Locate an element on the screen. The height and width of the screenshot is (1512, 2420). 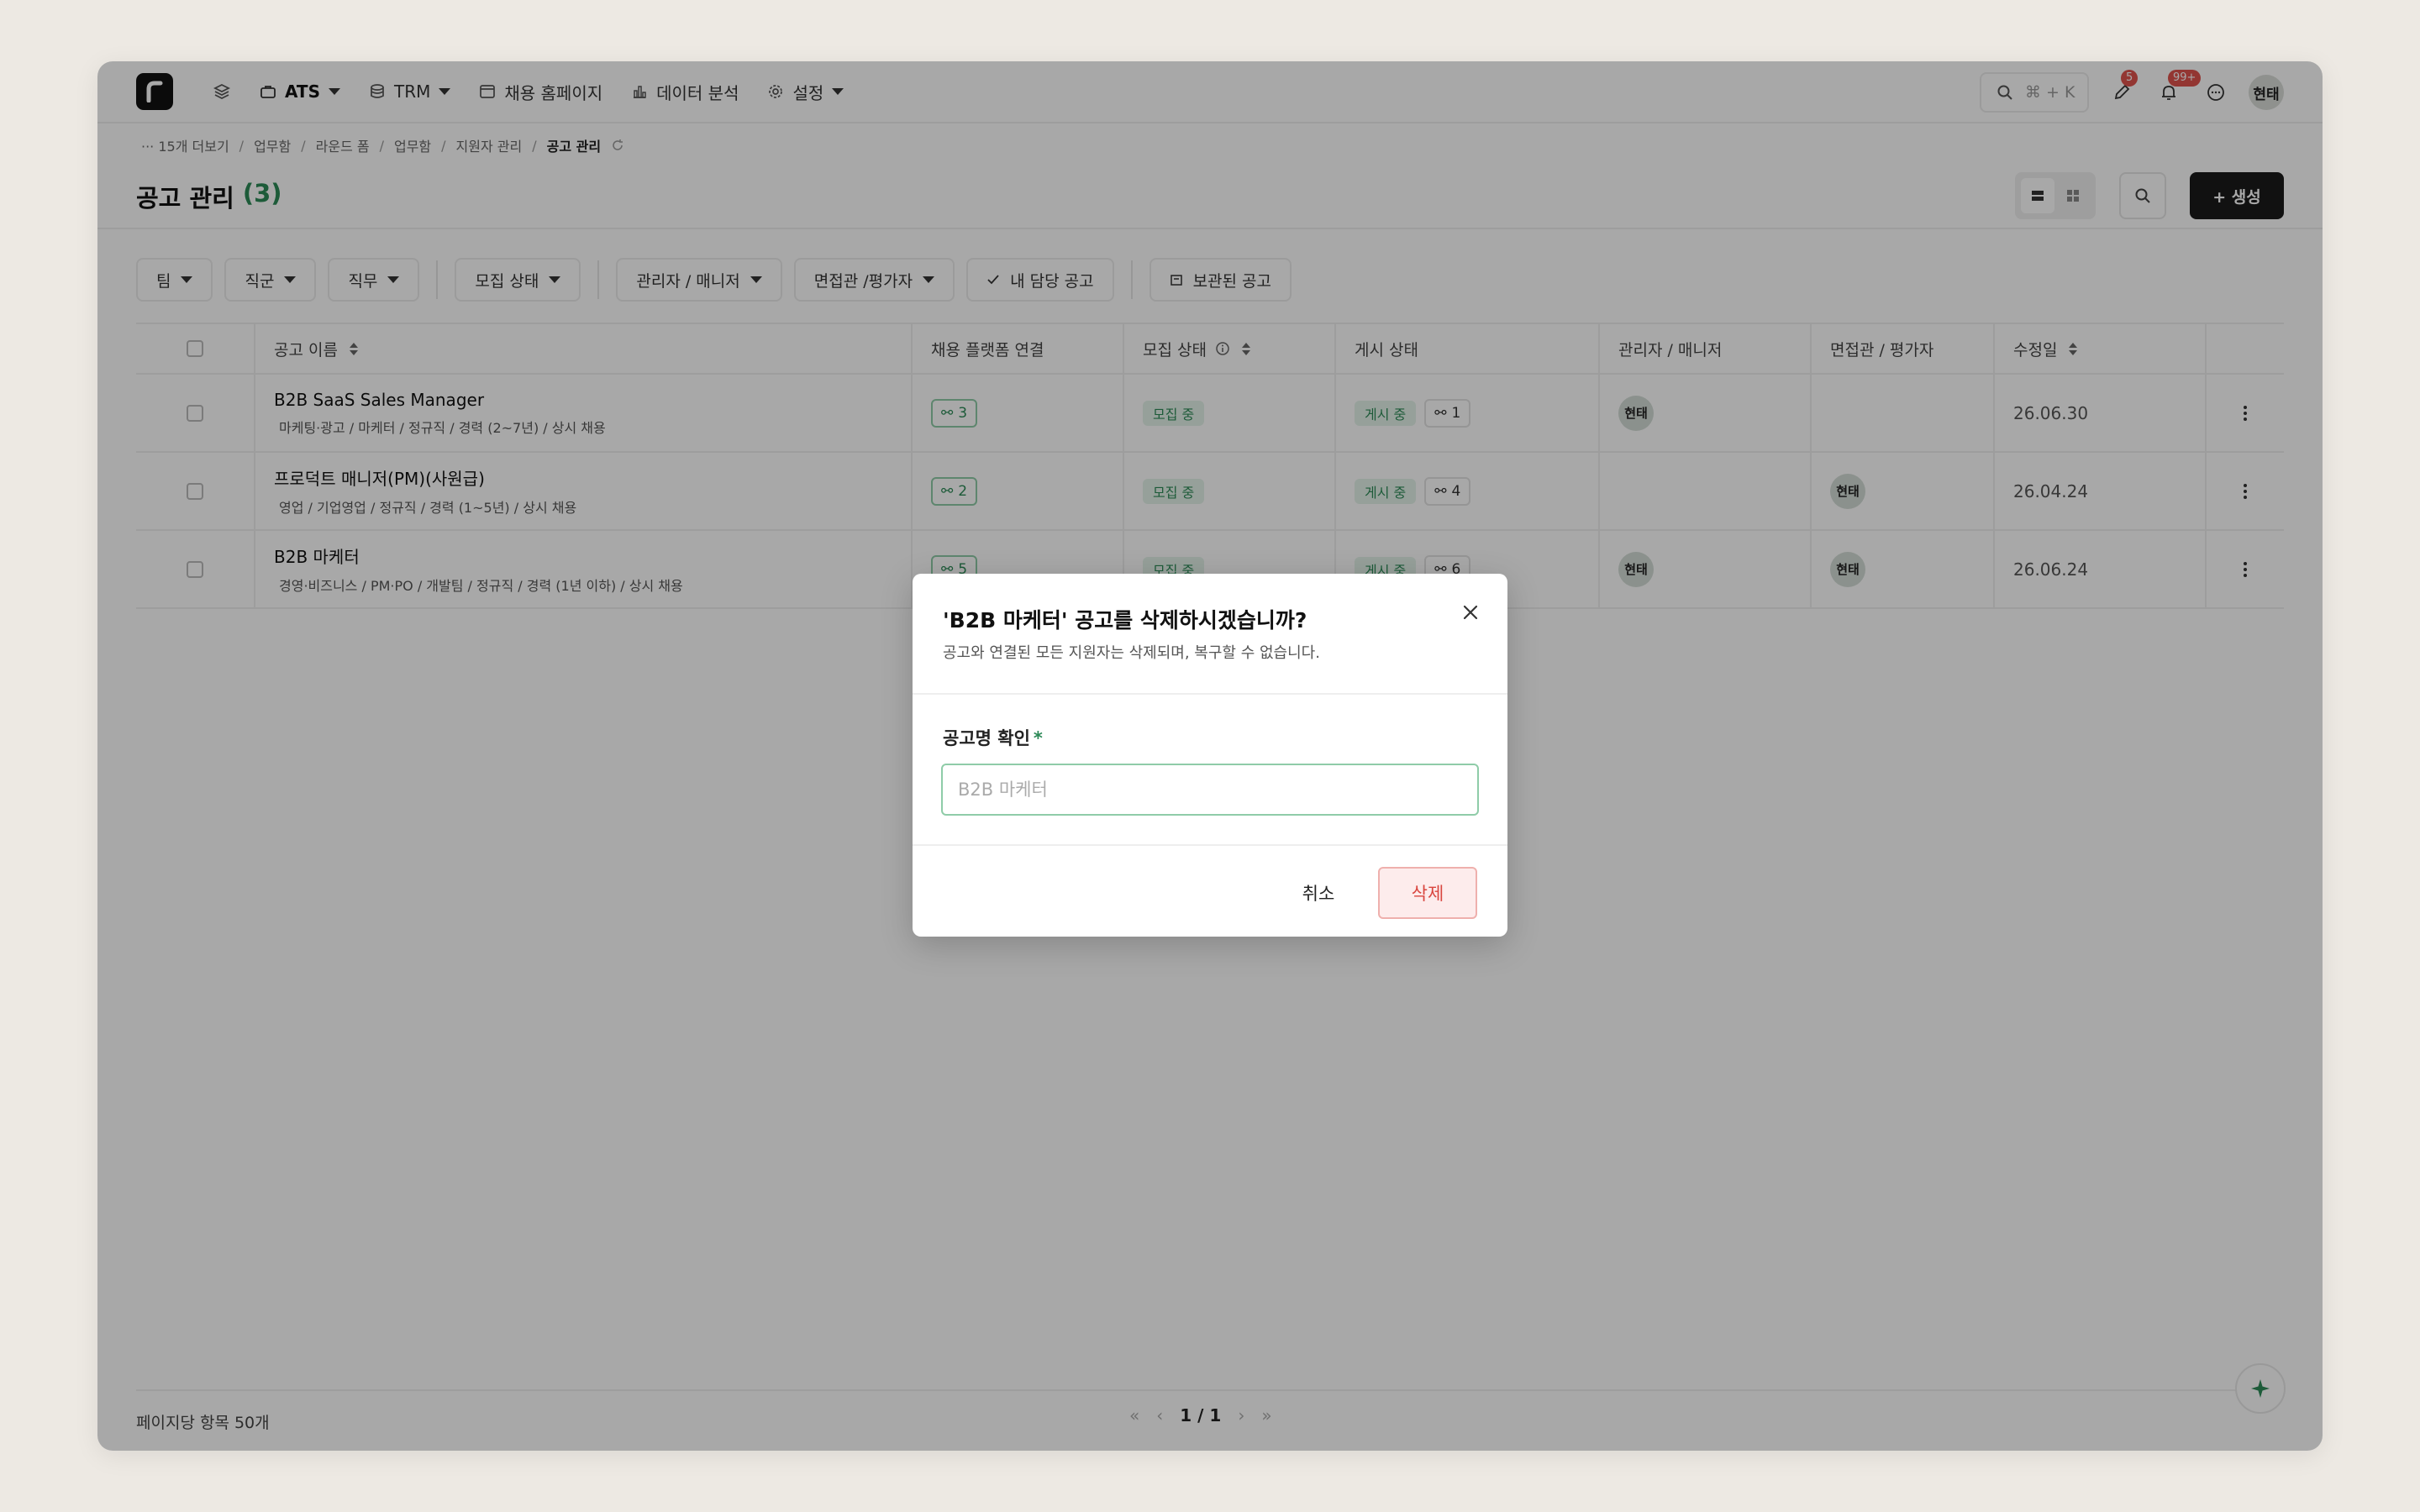
dialog-description: 공고와 연결된 모든 지원자는 삭제되며, 복구할 수 없습니다. is located at coordinates (1132, 653).